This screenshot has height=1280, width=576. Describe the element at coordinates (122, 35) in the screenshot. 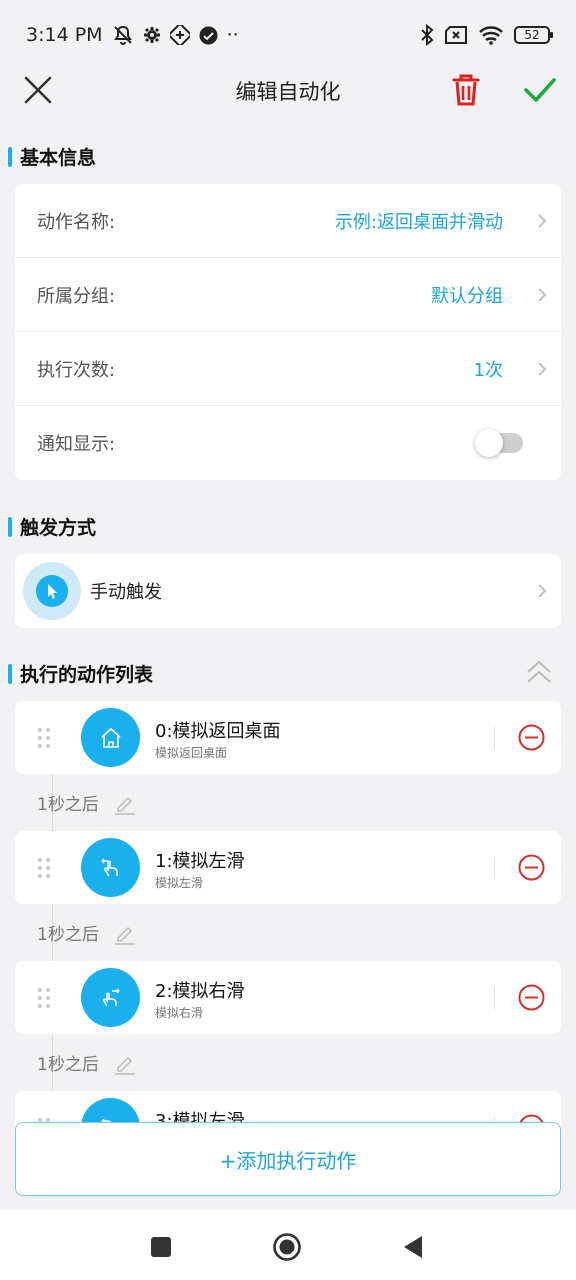

I see `mute-bell-icon` at that location.